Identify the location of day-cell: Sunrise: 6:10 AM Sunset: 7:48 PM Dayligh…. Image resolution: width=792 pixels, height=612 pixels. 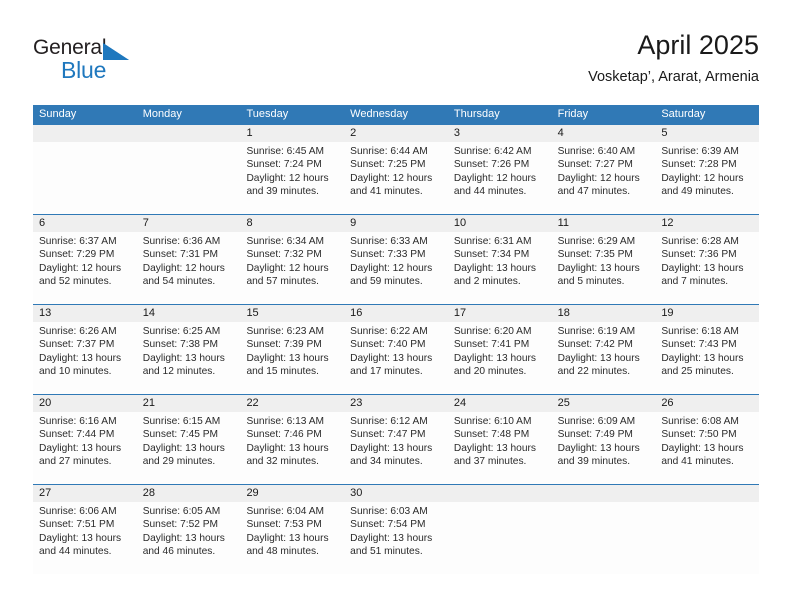
(500, 448).